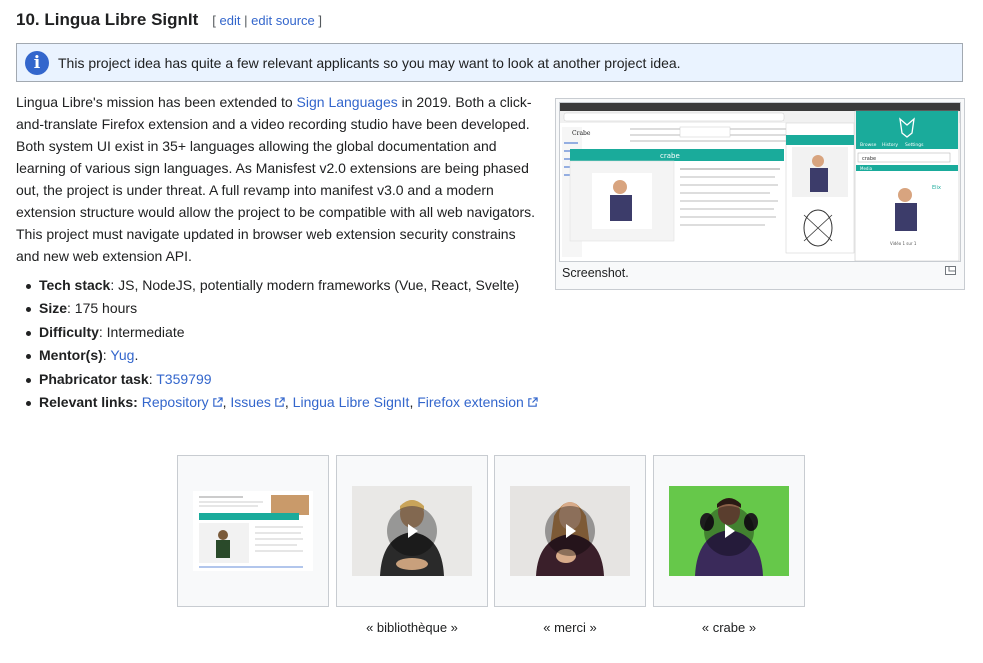 The image size is (983, 663). What do you see at coordinates (670, 156) in the screenshot?
I see `crabe-banner-text: crabe` at bounding box center [670, 156].